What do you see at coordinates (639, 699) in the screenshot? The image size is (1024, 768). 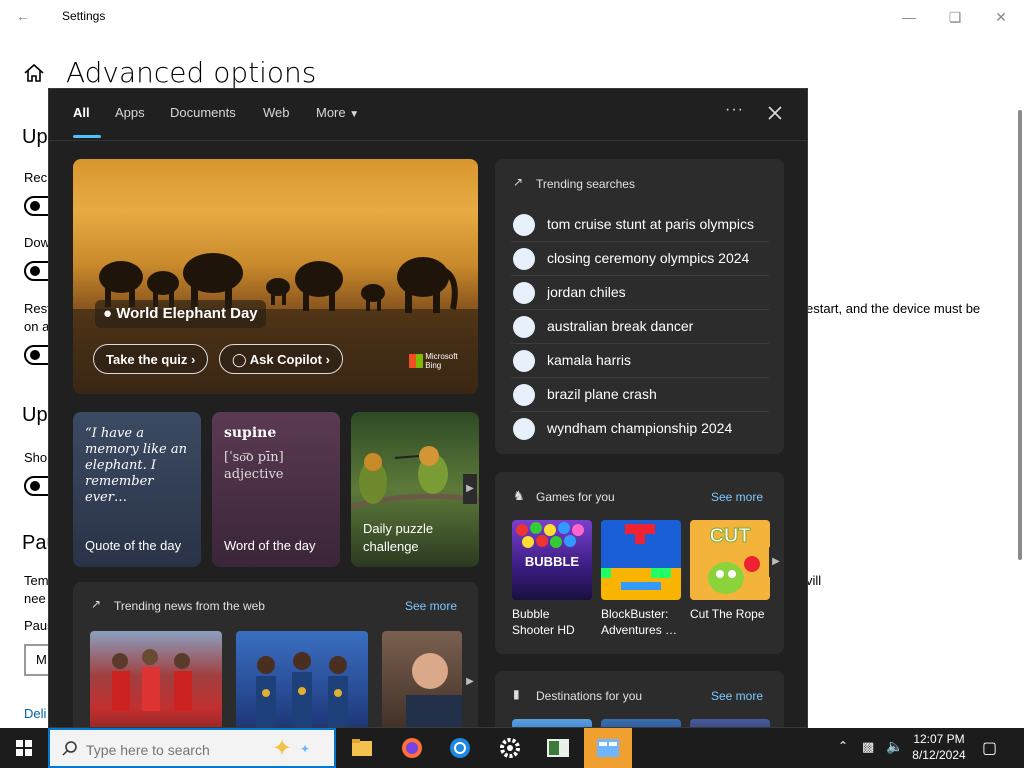 I see `destinations-for-you-card: ▮ Destinations for you See more` at bounding box center [639, 699].